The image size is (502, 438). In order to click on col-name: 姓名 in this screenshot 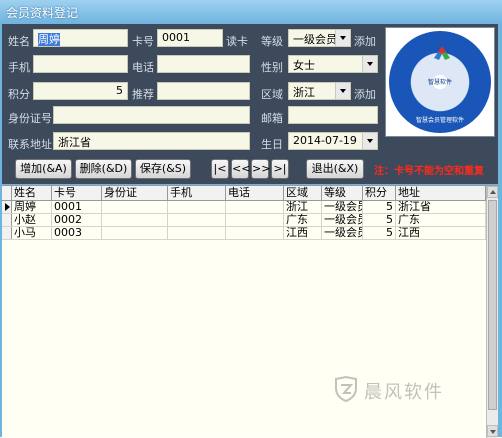, I will do `click(32, 193)`.